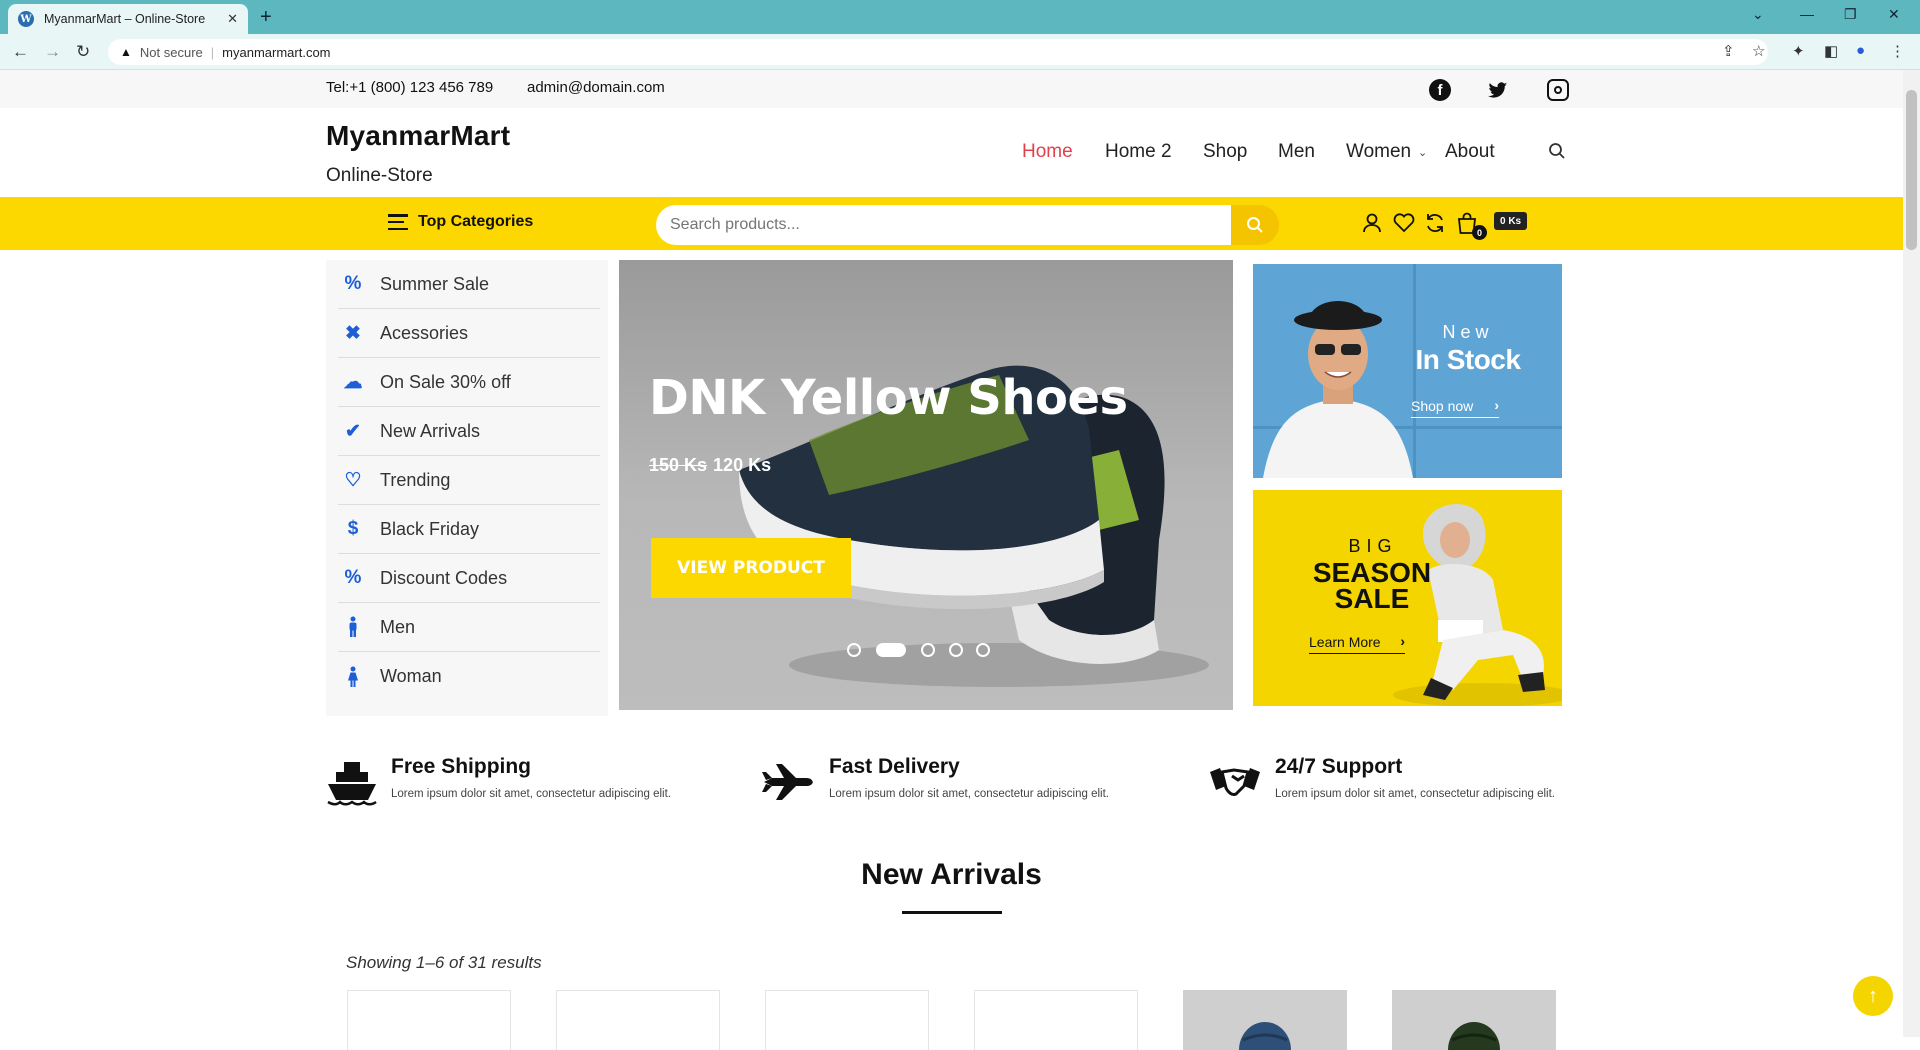  Describe the element at coordinates (424, 332) in the screenshot. I see `category-label: Acessories` at that location.